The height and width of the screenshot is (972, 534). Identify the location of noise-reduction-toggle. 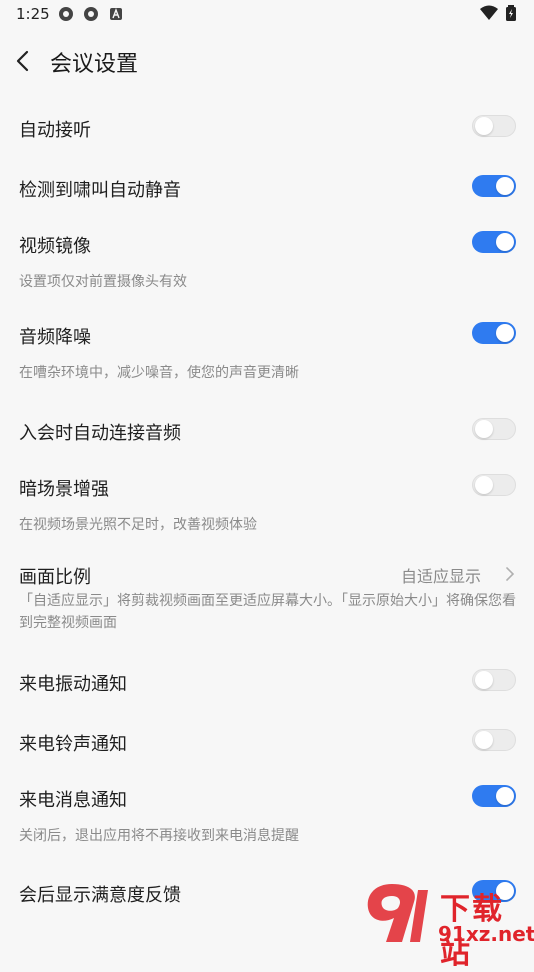
(494, 333).